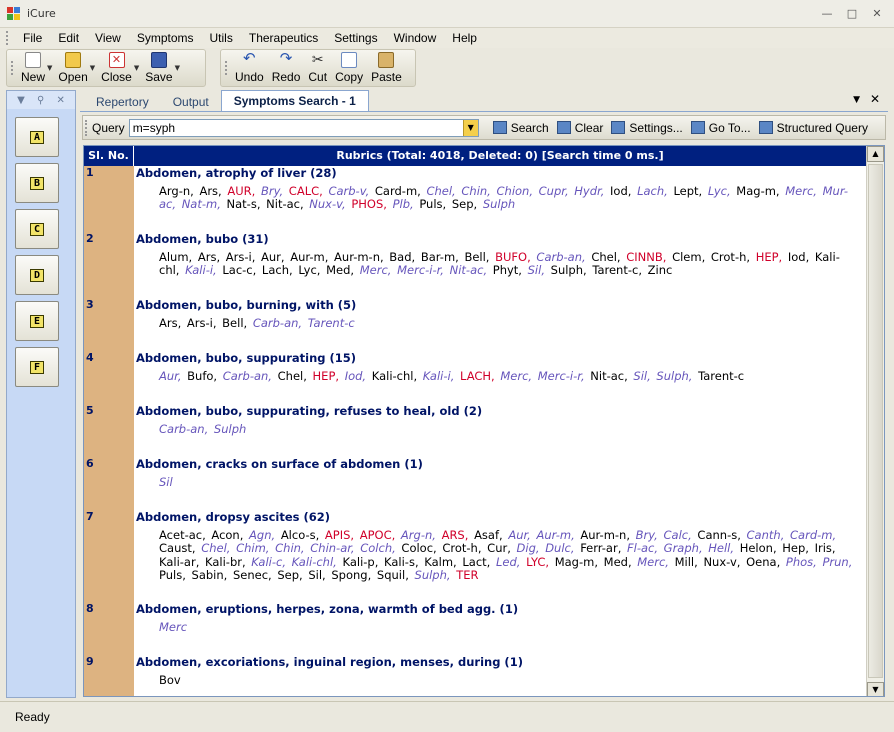  I want to click on remedy: Nux-v,, so click(327, 204).